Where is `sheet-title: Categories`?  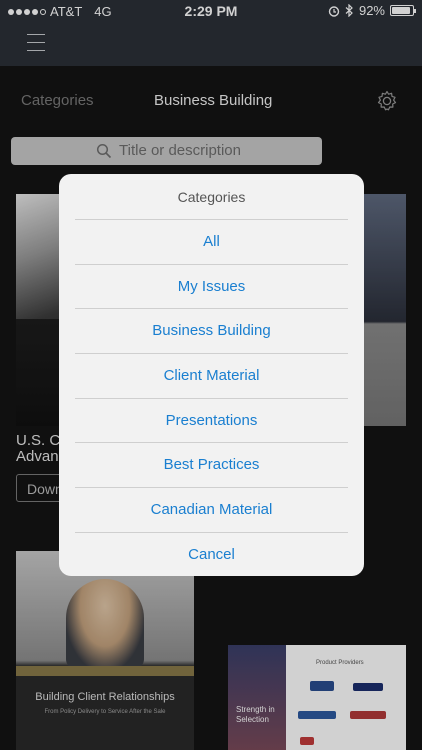
sheet-title: Categories is located at coordinates (211, 197).